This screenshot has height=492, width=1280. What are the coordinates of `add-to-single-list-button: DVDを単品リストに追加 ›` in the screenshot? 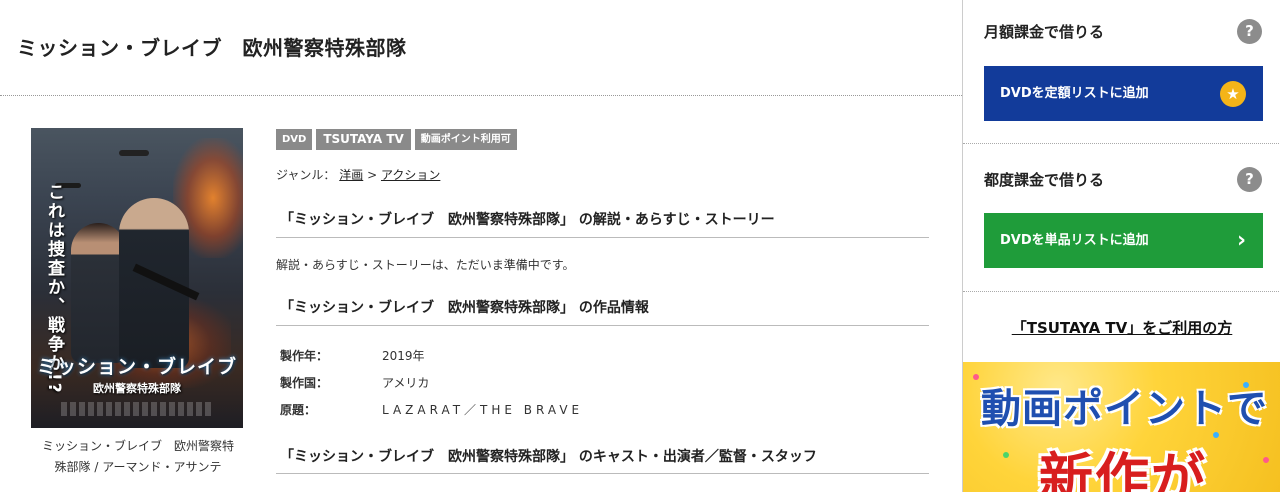 It's located at (1123, 240).